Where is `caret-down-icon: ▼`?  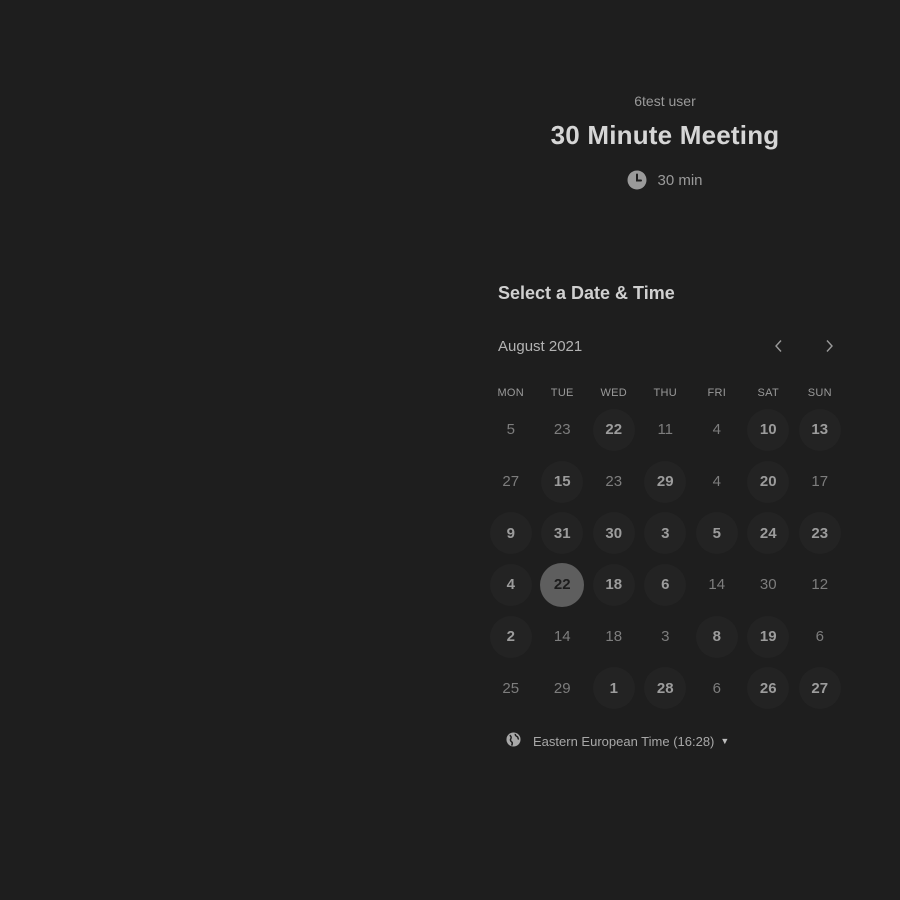 caret-down-icon: ▼ is located at coordinates (725, 741).